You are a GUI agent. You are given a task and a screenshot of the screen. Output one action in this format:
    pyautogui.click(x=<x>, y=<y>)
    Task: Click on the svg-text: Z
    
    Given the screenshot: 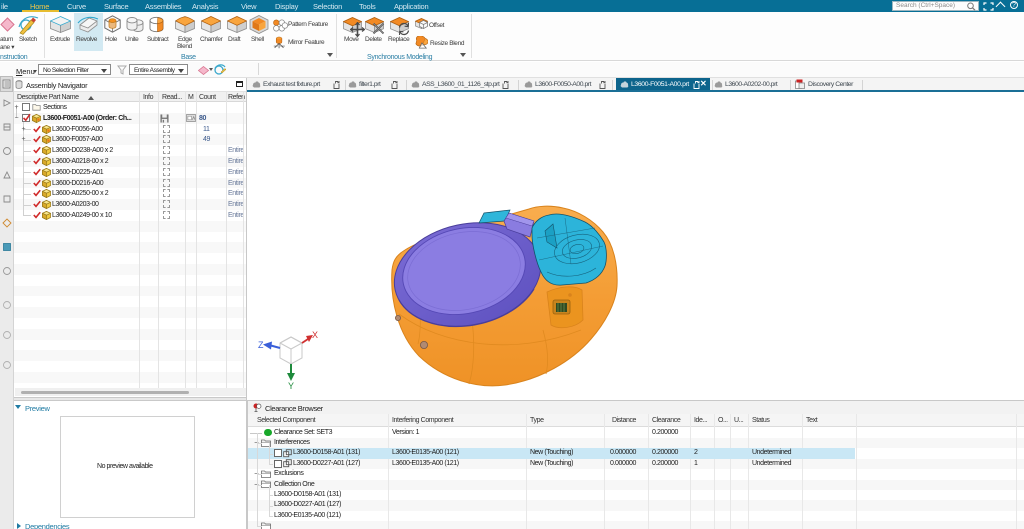 What is the action you would take?
    pyautogui.click(x=261, y=345)
    